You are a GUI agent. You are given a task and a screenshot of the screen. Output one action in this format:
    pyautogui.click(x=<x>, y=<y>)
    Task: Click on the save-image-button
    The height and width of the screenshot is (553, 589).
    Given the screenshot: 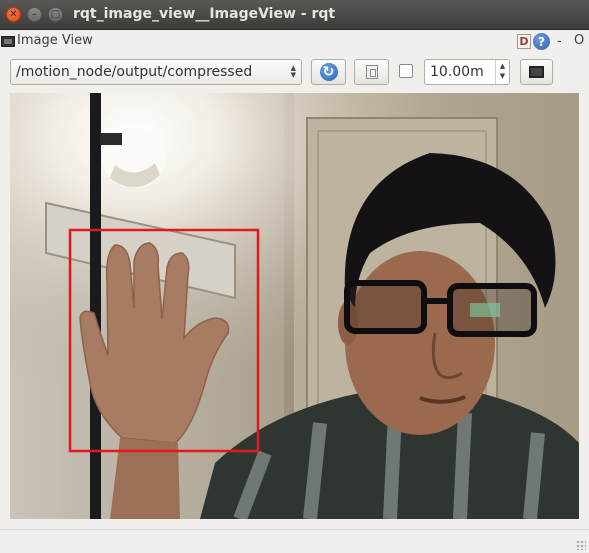 What is the action you would take?
    pyautogui.click(x=371, y=72)
    